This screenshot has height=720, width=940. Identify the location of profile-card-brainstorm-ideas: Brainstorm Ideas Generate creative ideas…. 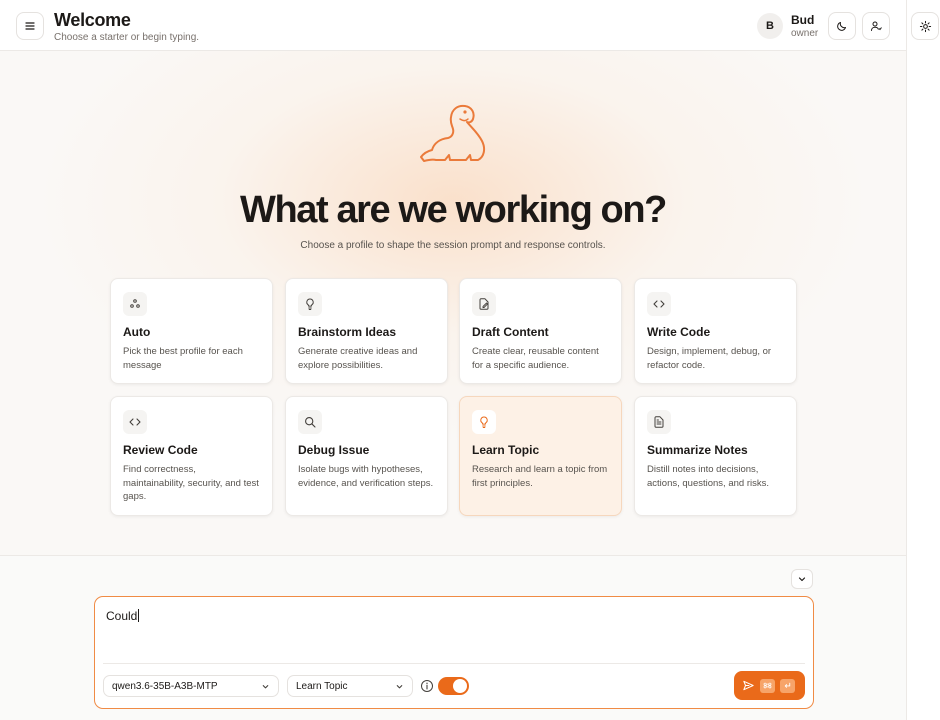
(366, 331).